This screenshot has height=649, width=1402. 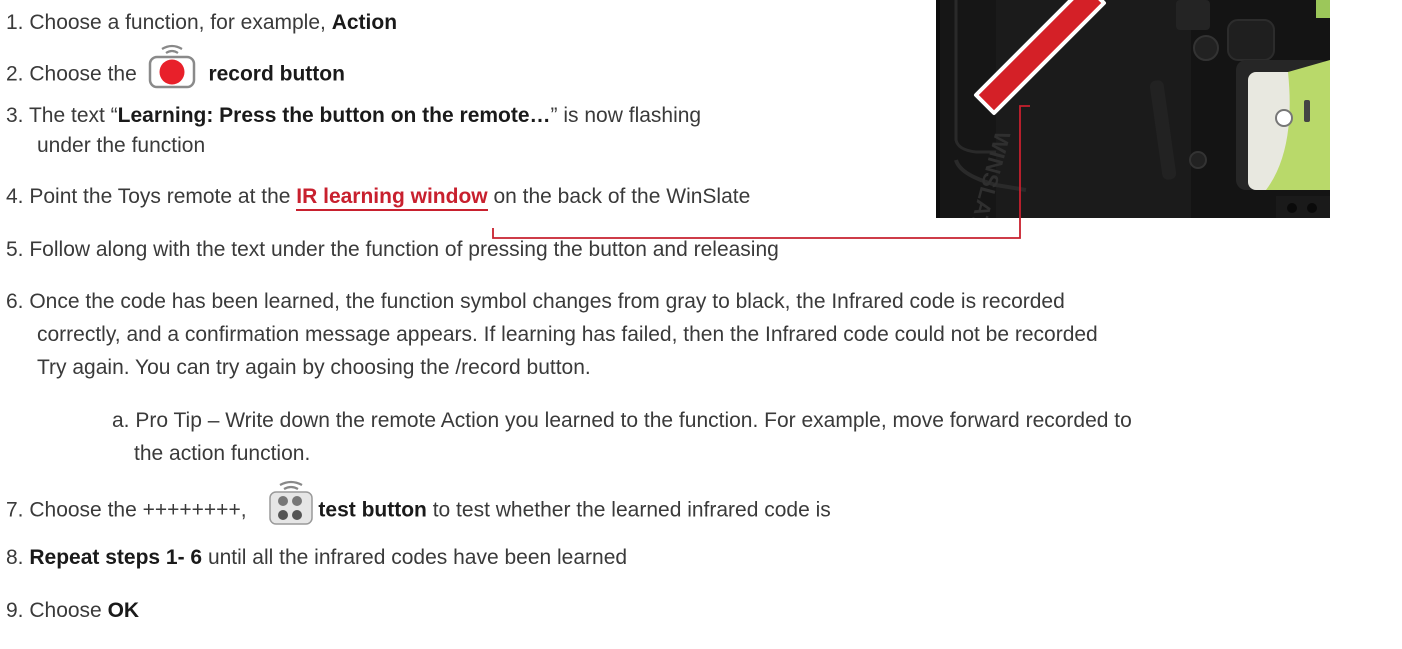 What do you see at coordinates (83, 74) in the screenshot?
I see `step-text: Choose the` at bounding box center [83, 74].